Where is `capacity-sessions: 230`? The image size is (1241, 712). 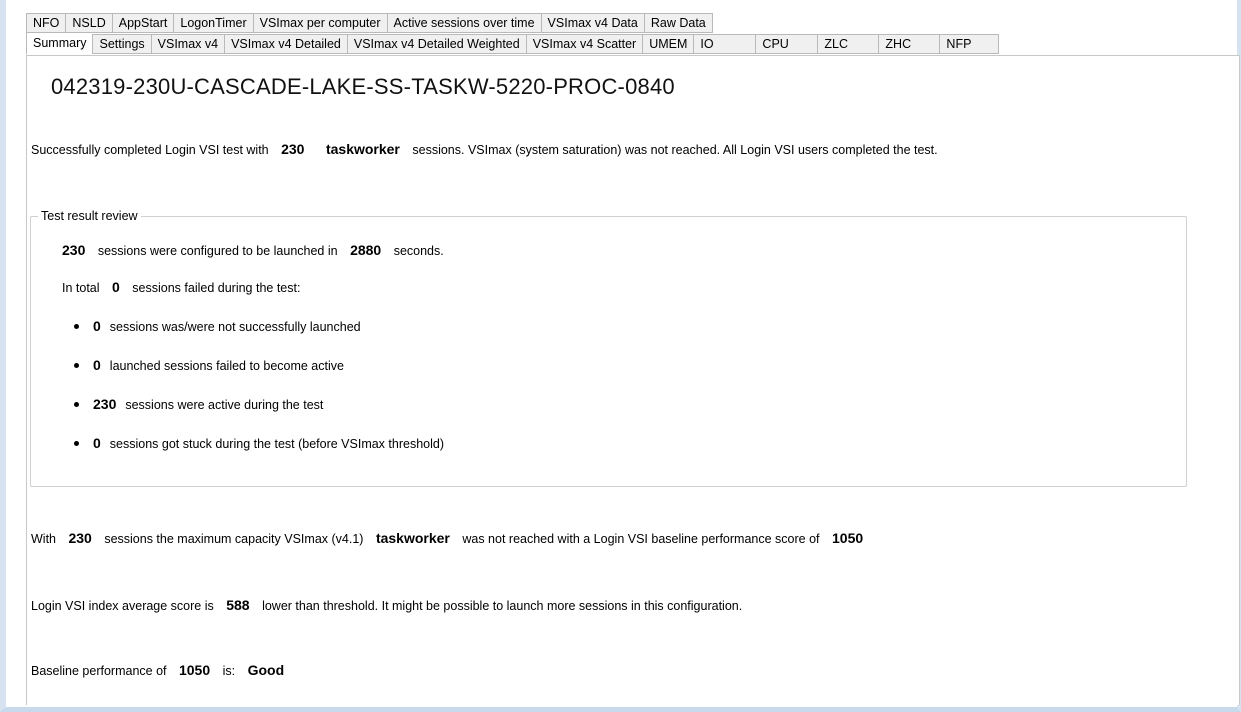 capacity-sessions: 230 is located at coordinates (80, 538).